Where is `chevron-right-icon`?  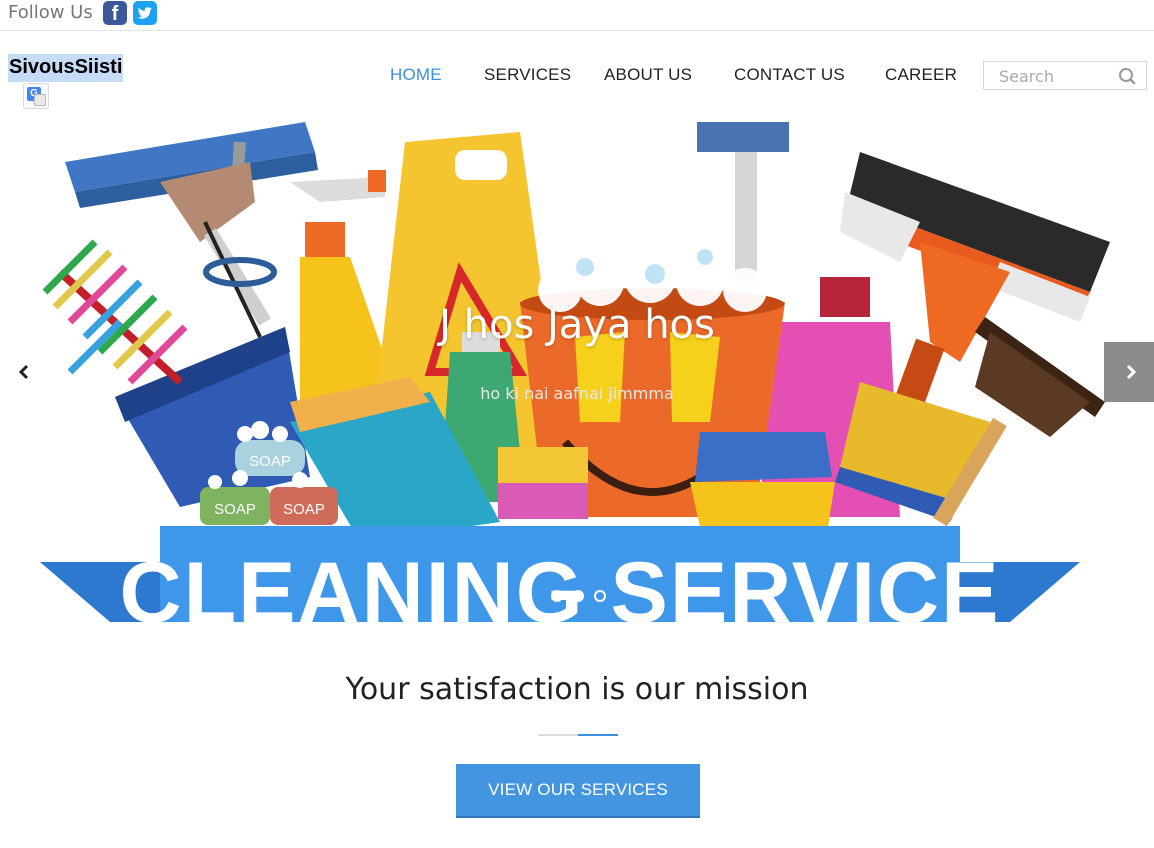 chevron-right-icon is located at coordinates (1131, 372).